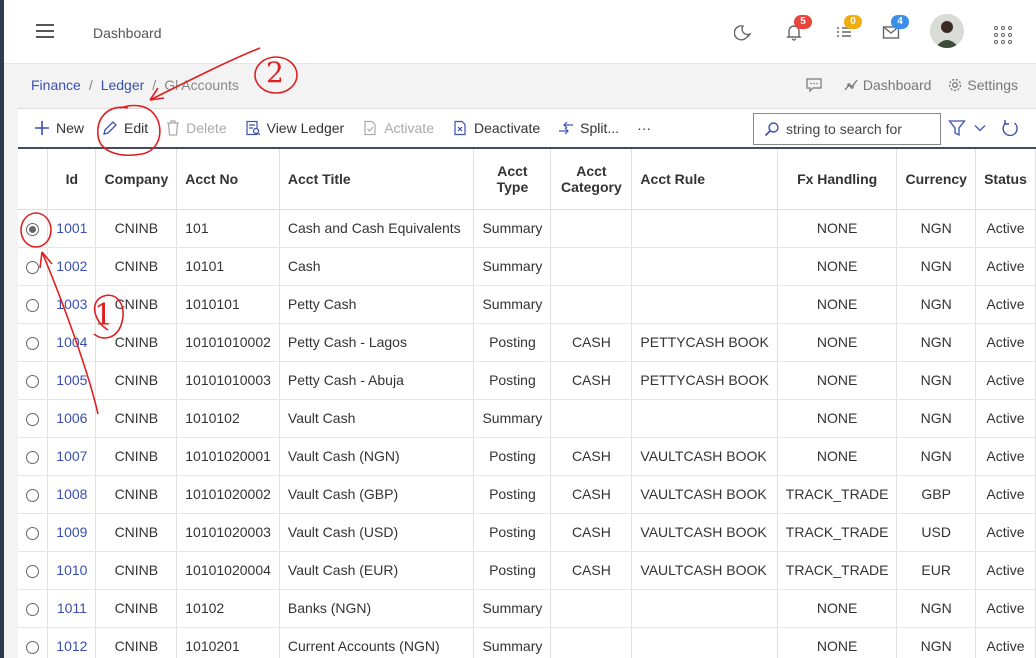 This screenshot has height=658, width=1036. What do you see at coordinates (59, 128) in the screenshot?
I see `new-button: New` at bounding box center [59, 128].